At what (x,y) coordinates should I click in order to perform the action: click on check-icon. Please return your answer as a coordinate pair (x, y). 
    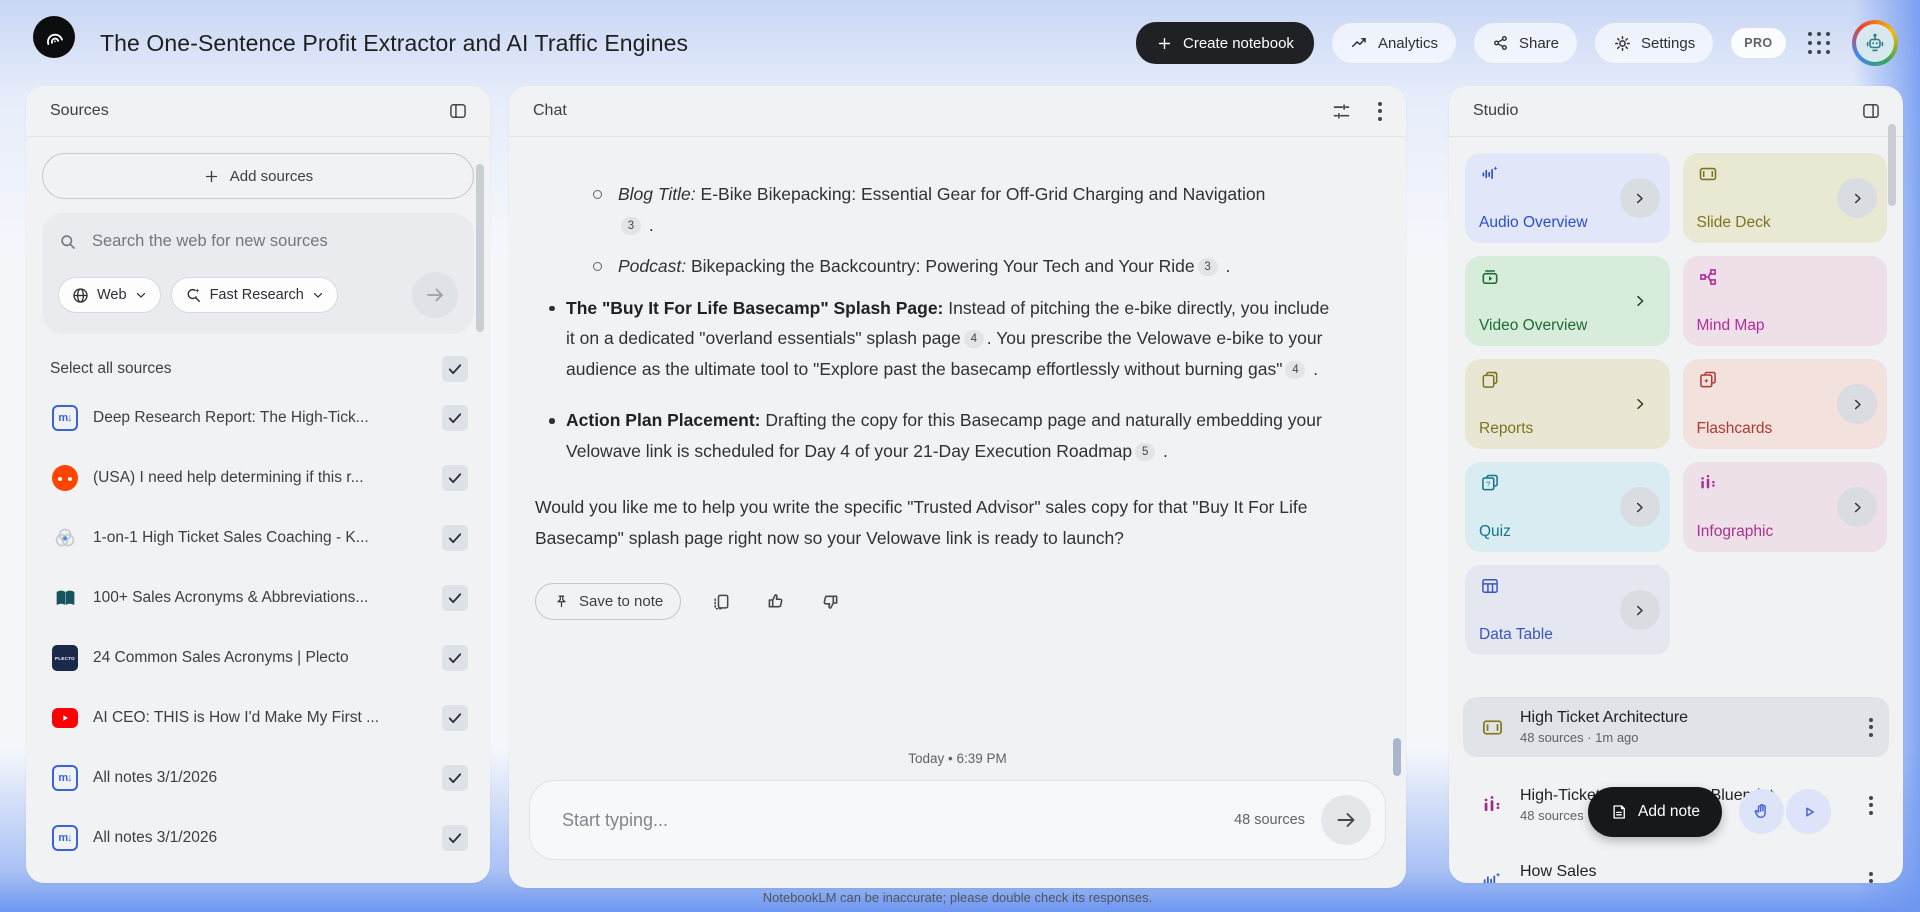
    Looking at the image, I should click on (455, 369).